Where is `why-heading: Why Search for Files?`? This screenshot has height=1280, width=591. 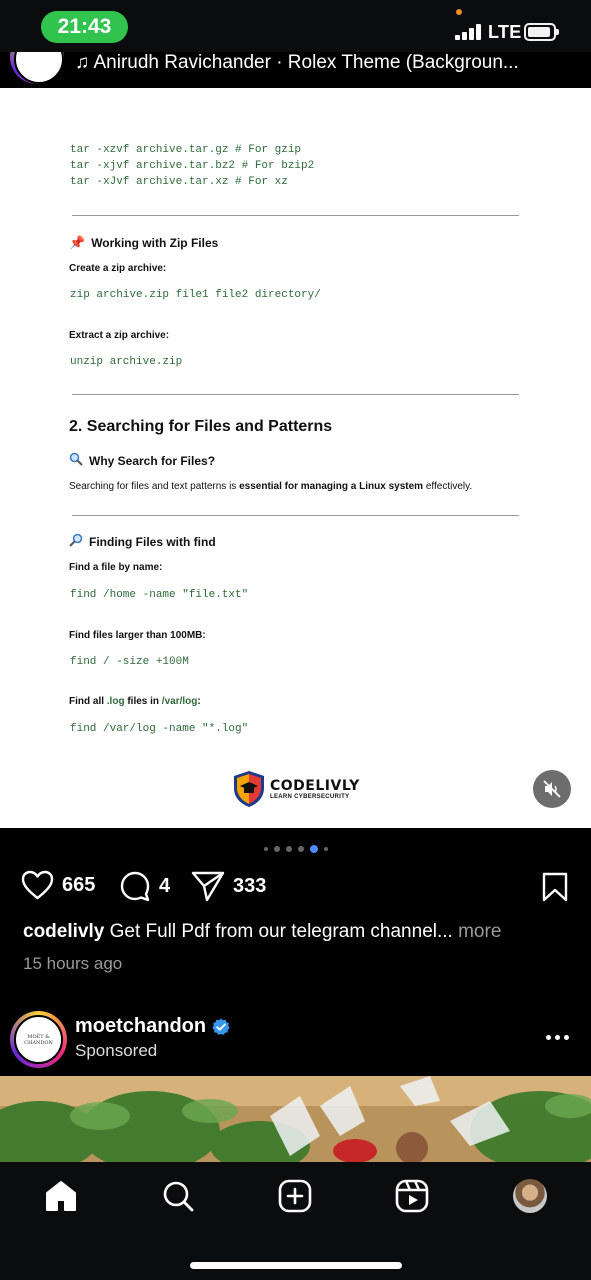
why-heading: Why Search for Files? is located at coordinates (142, 460).